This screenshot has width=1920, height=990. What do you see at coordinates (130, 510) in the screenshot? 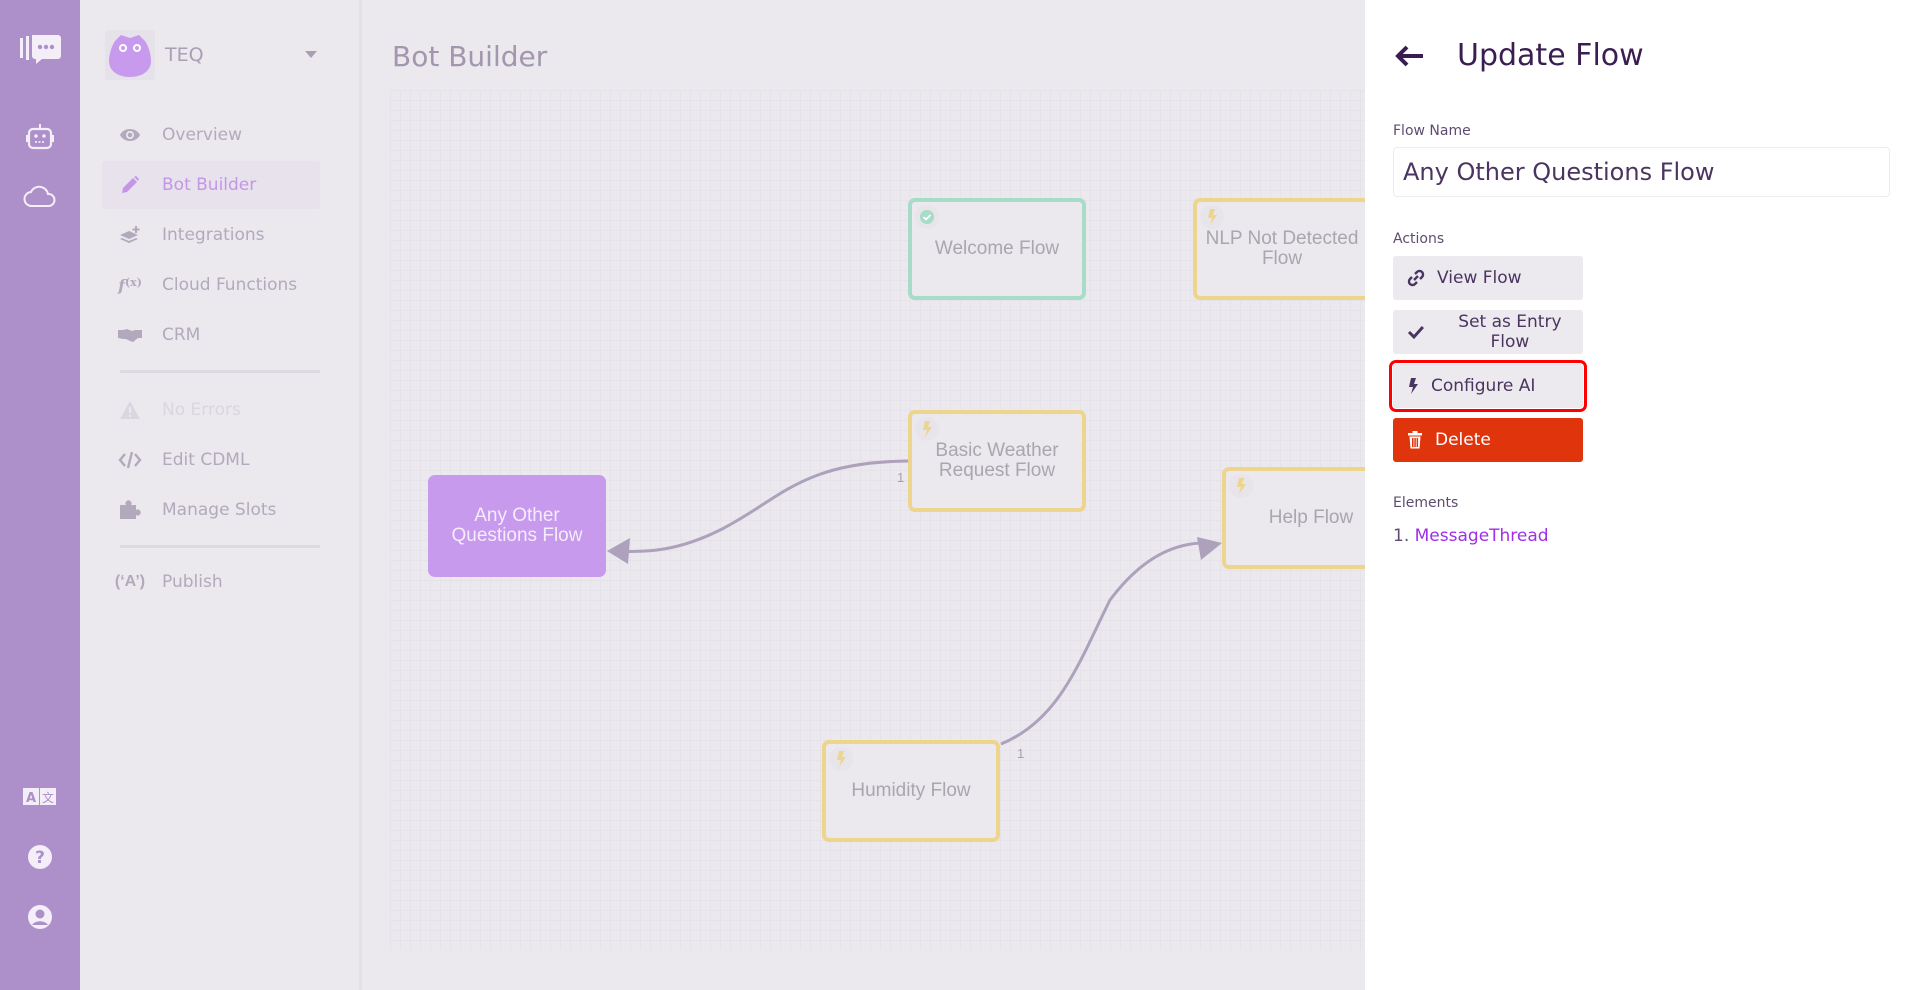
I see `puzzle-icon` at bounding box center [130, 510].